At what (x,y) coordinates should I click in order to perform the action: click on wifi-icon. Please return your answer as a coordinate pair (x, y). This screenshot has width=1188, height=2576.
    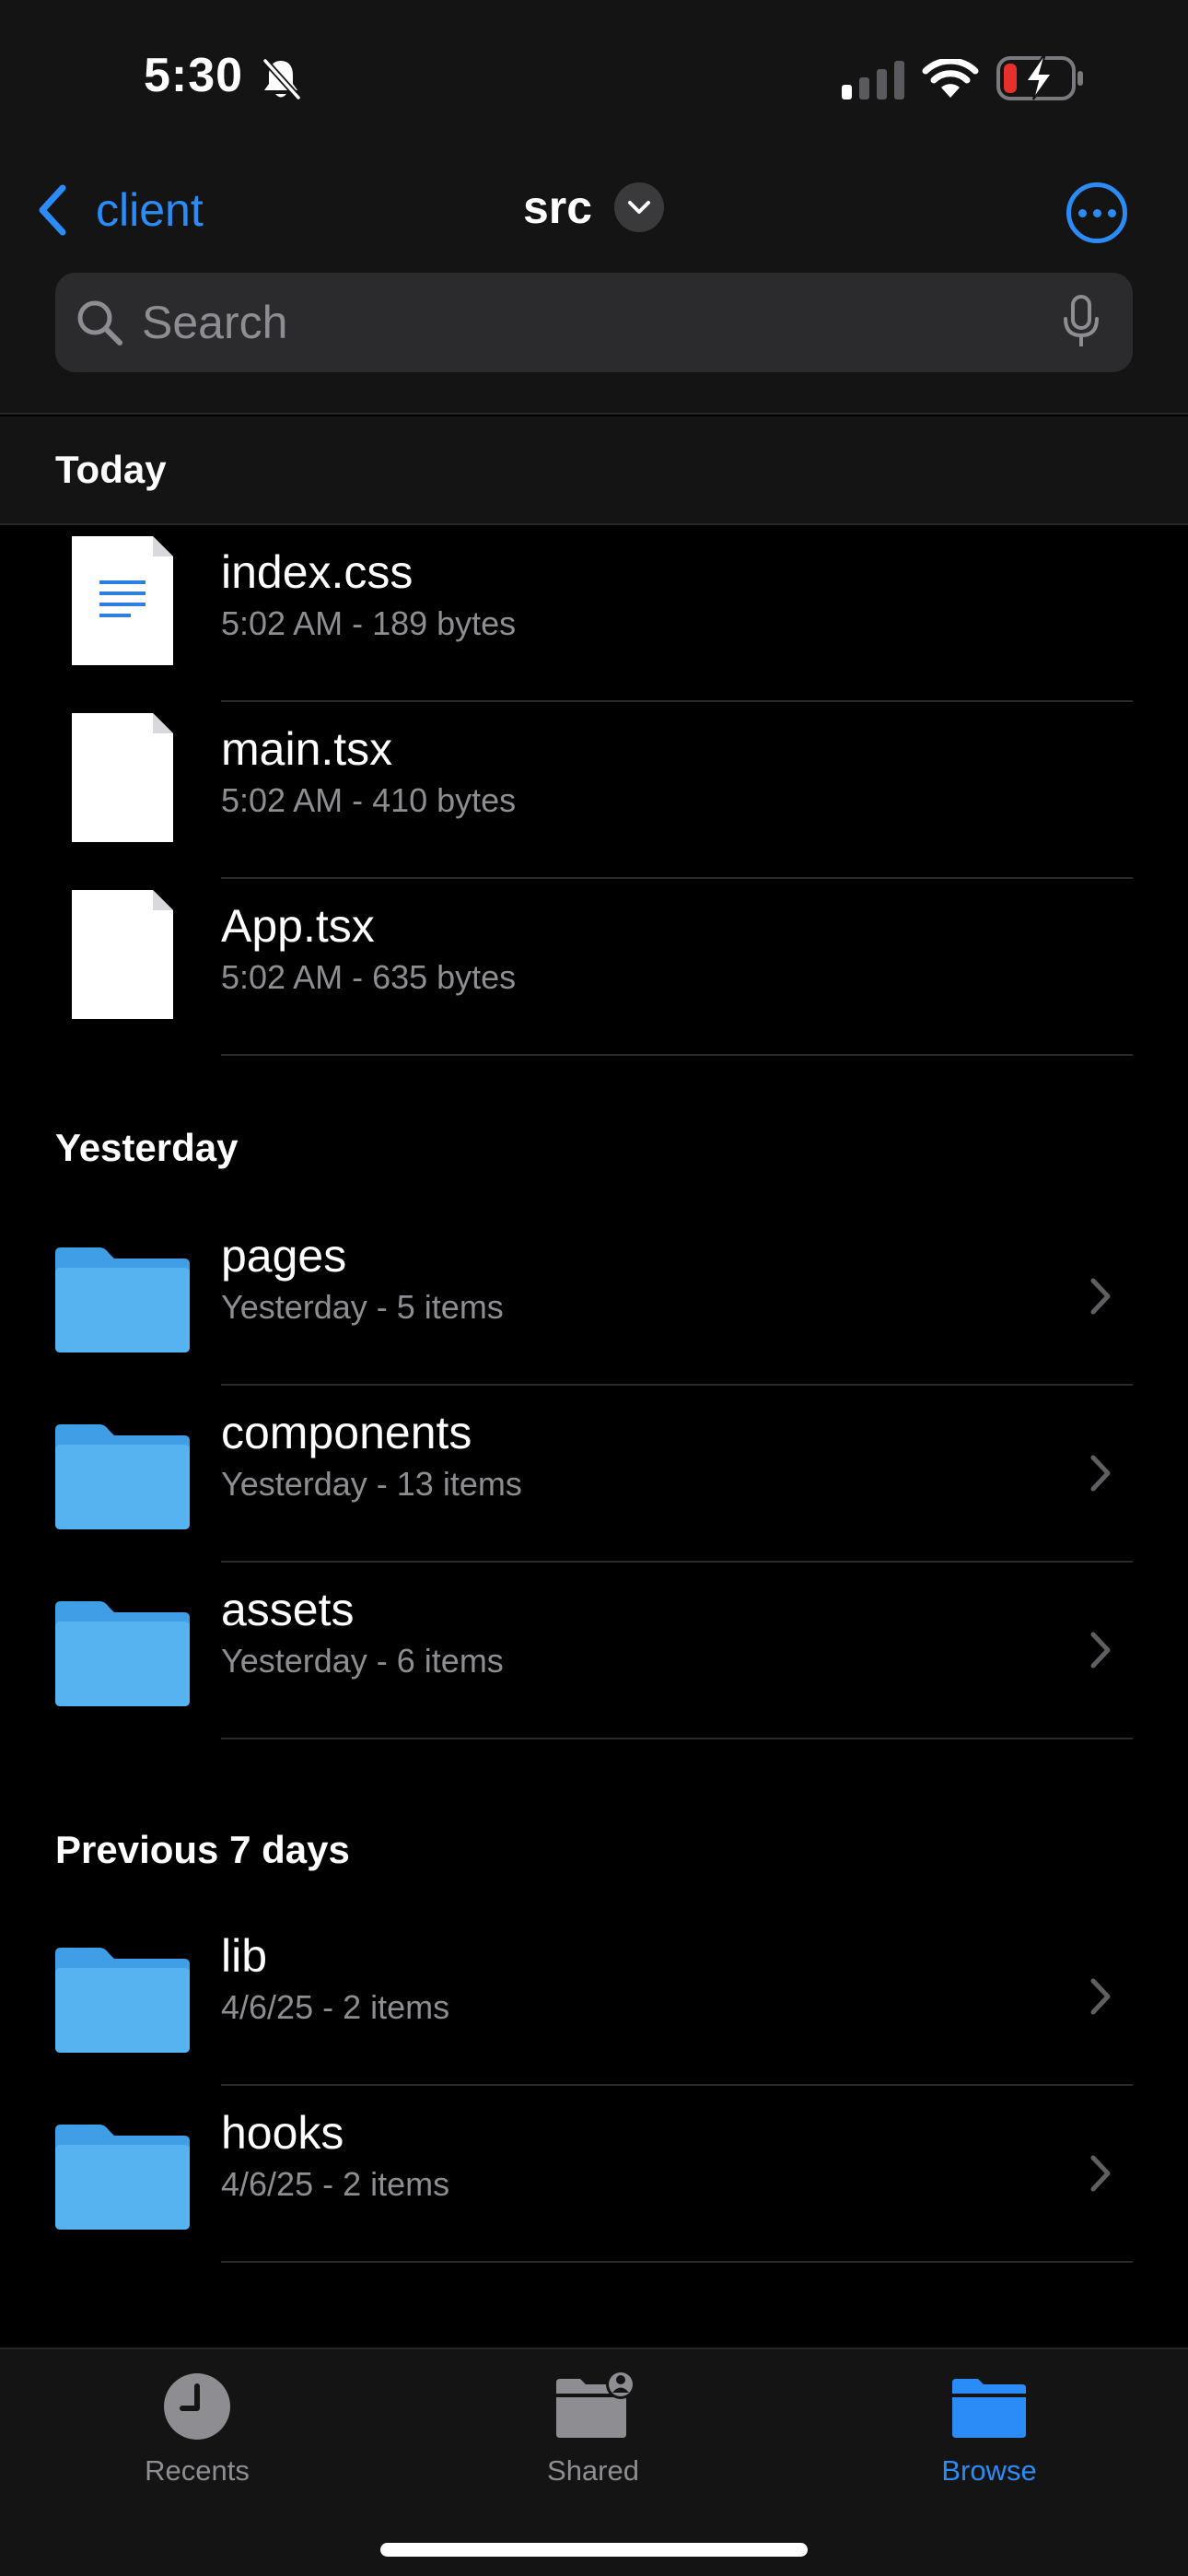
    Looking at the image, I should click on (951, 78).